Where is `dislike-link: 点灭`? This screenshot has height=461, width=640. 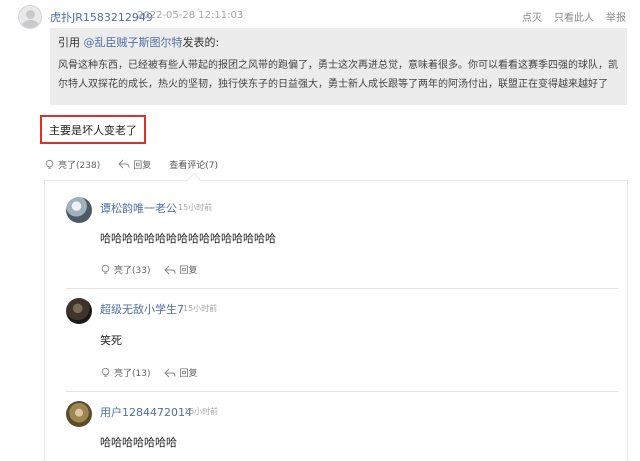 dislike-link: 点灭 is located at coordinates (532, 16).